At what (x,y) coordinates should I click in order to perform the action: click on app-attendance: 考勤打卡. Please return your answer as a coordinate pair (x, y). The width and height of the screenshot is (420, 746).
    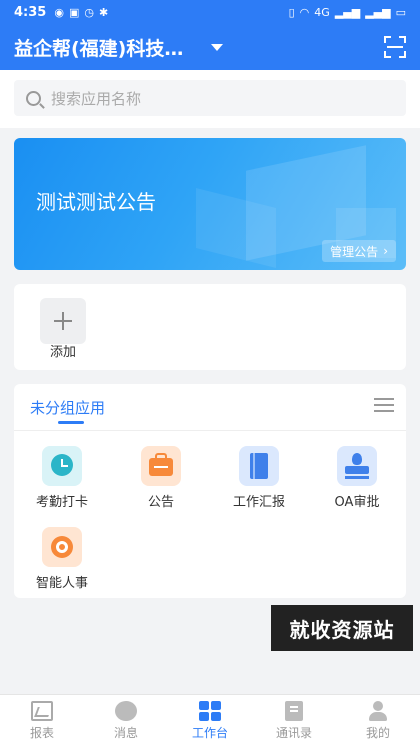
    Looking at the image, I should click on (62, 478).